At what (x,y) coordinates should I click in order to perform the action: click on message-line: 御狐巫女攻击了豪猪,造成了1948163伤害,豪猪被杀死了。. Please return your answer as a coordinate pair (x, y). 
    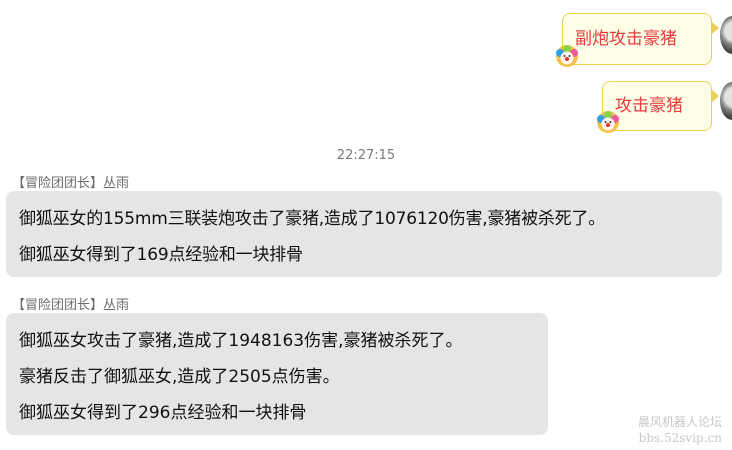
    Looking at the image, I should click on (241, 341).